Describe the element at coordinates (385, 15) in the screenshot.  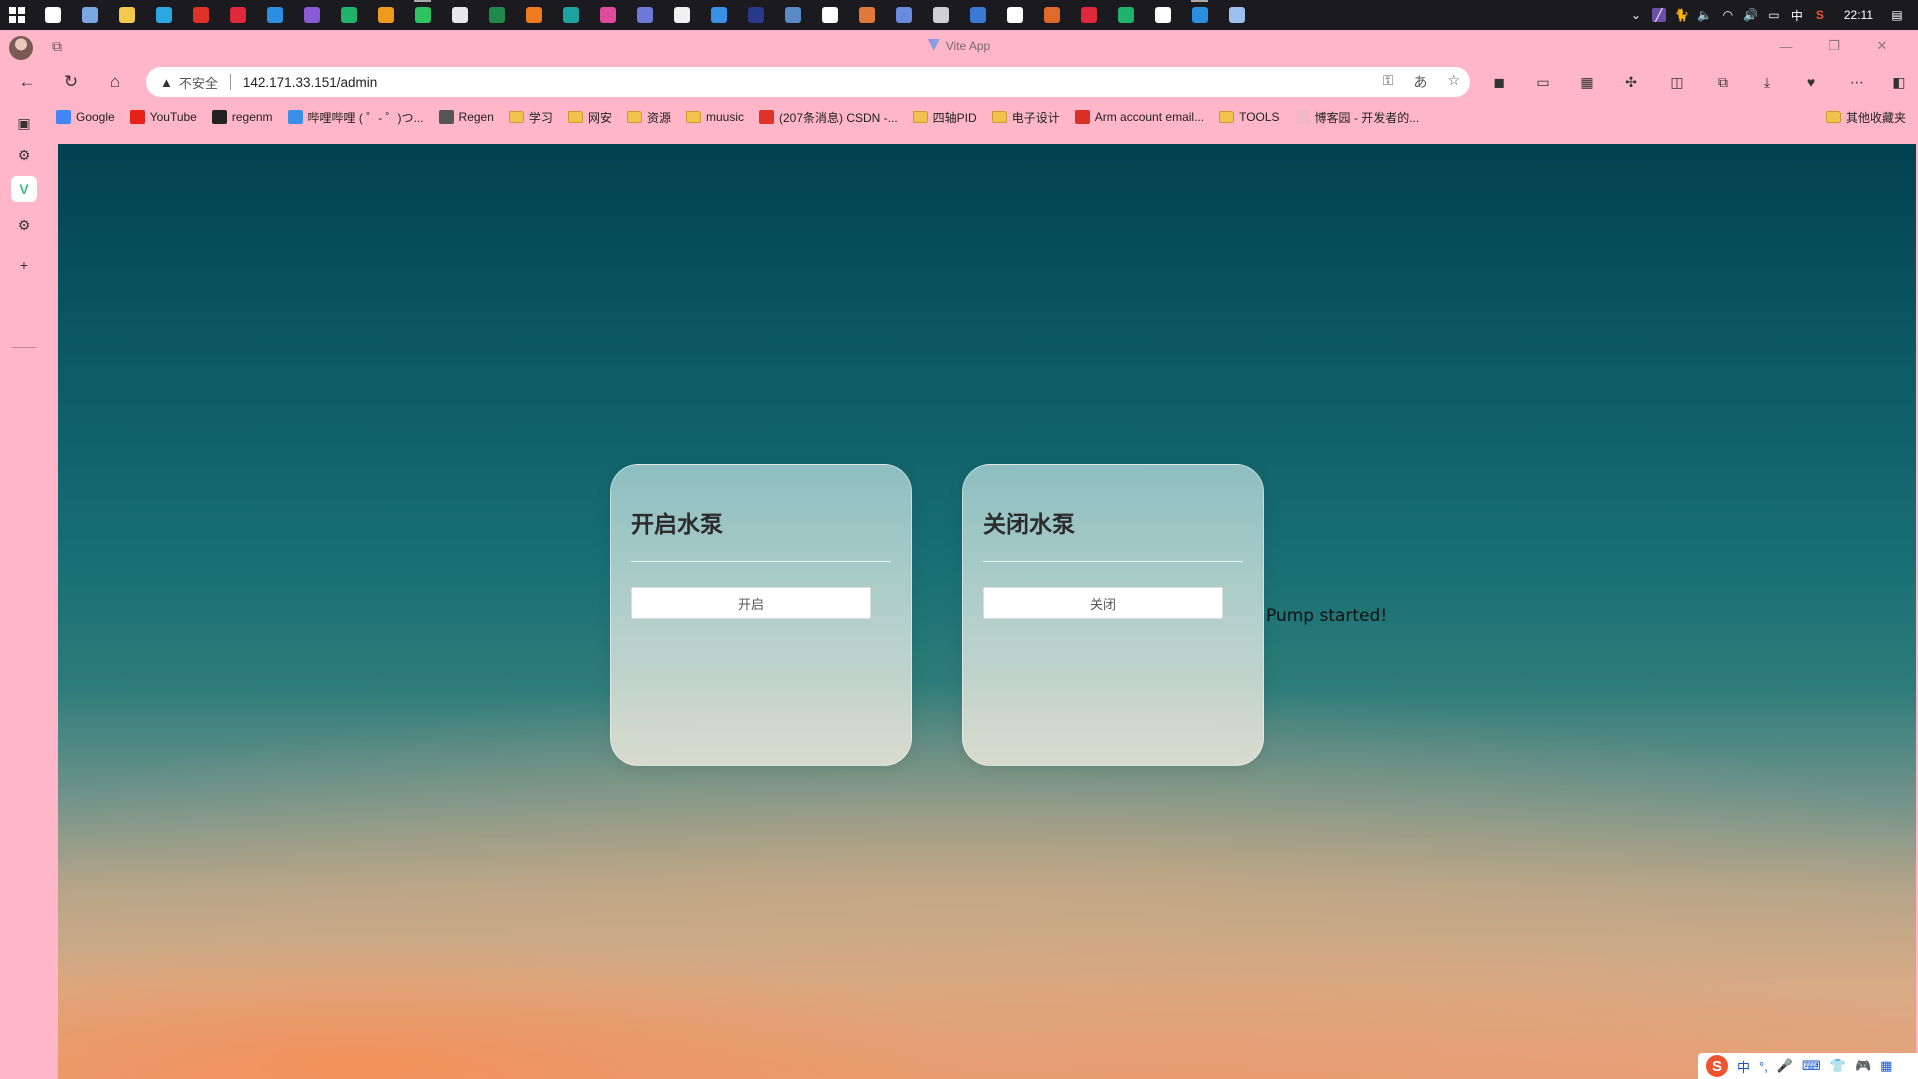
I see `orange-app-taskbar-icon` at that location.